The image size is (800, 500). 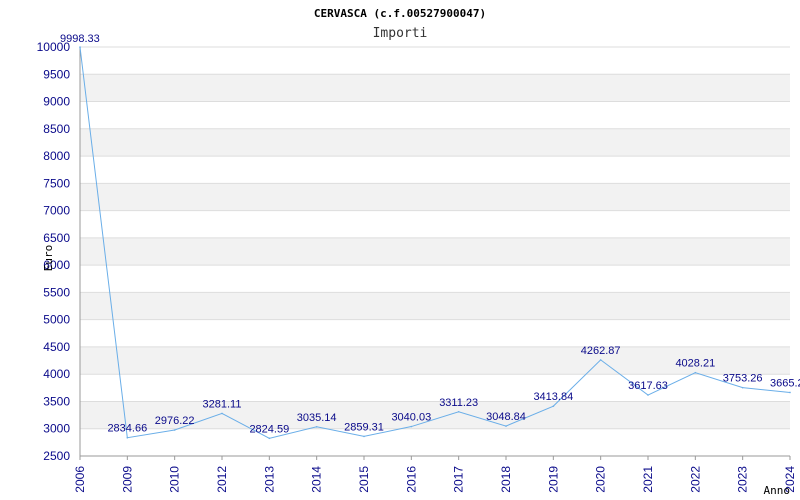 What do you see at coordinates (56, 429) in the screenshot?
I see `y-tick-label: 3000` at bounding box center [56, 429].